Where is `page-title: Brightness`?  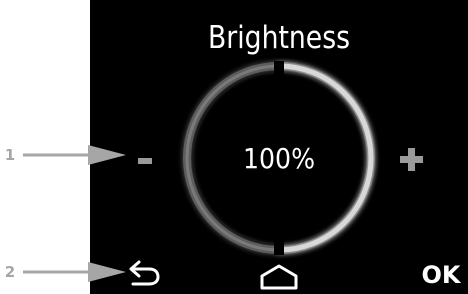 page-title: Brightness is located at coordinates (278, 38).